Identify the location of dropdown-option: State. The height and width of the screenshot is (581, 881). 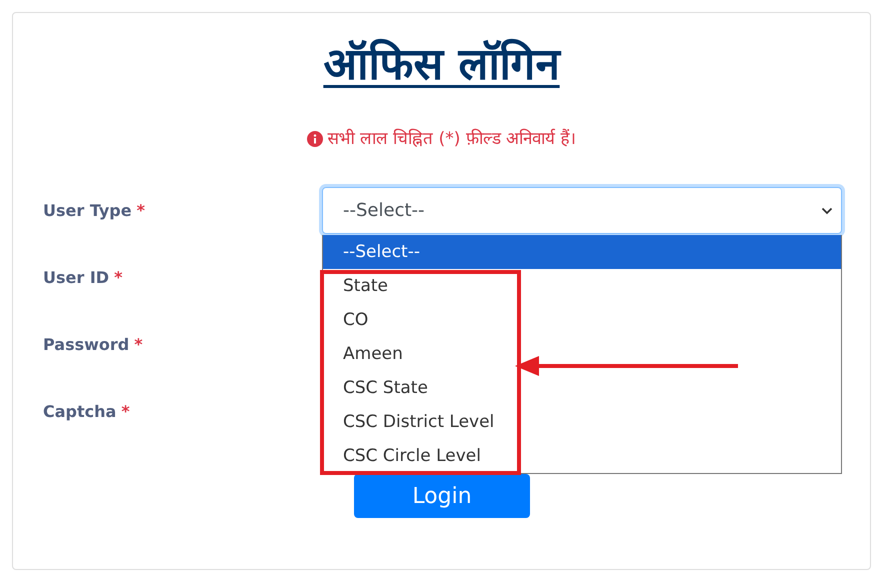
(357, 286).